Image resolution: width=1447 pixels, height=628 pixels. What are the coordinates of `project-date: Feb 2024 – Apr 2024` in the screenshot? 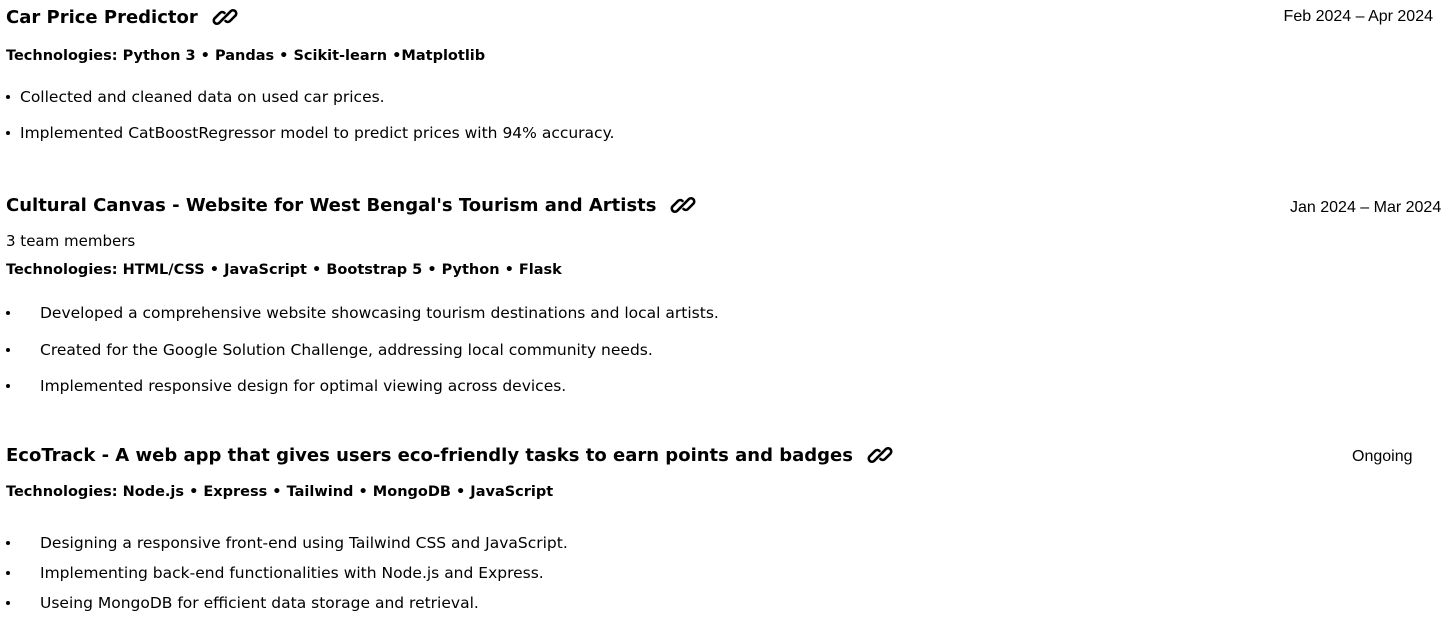 It's located at (1358, 16).